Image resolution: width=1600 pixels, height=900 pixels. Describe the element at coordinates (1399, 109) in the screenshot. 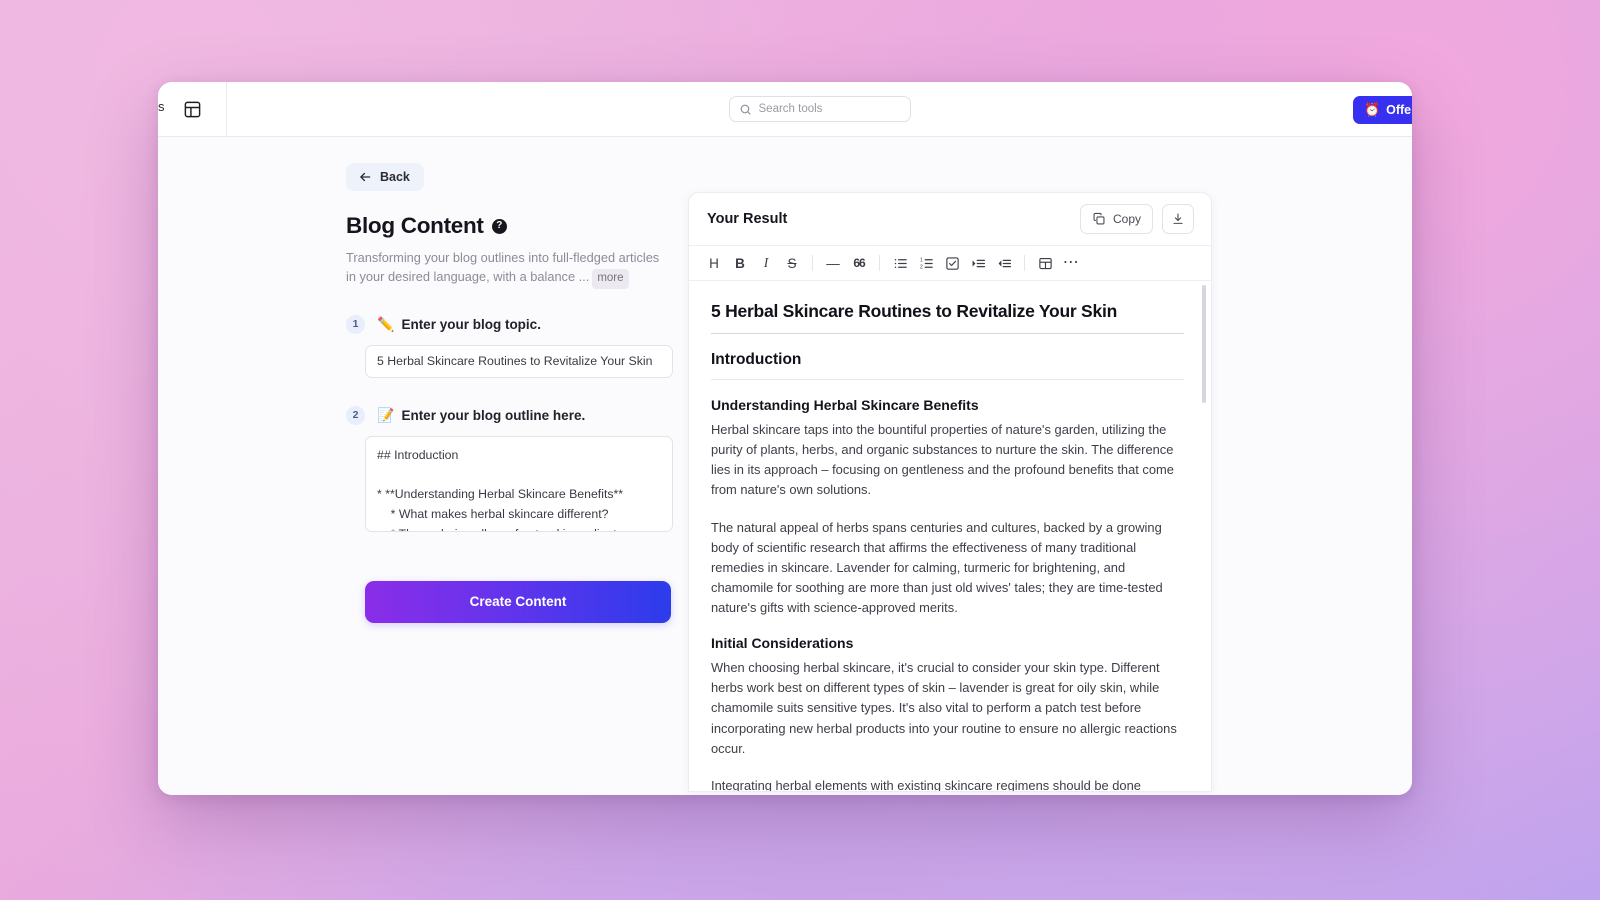

I see `offer-button-label: Offer` at that location.